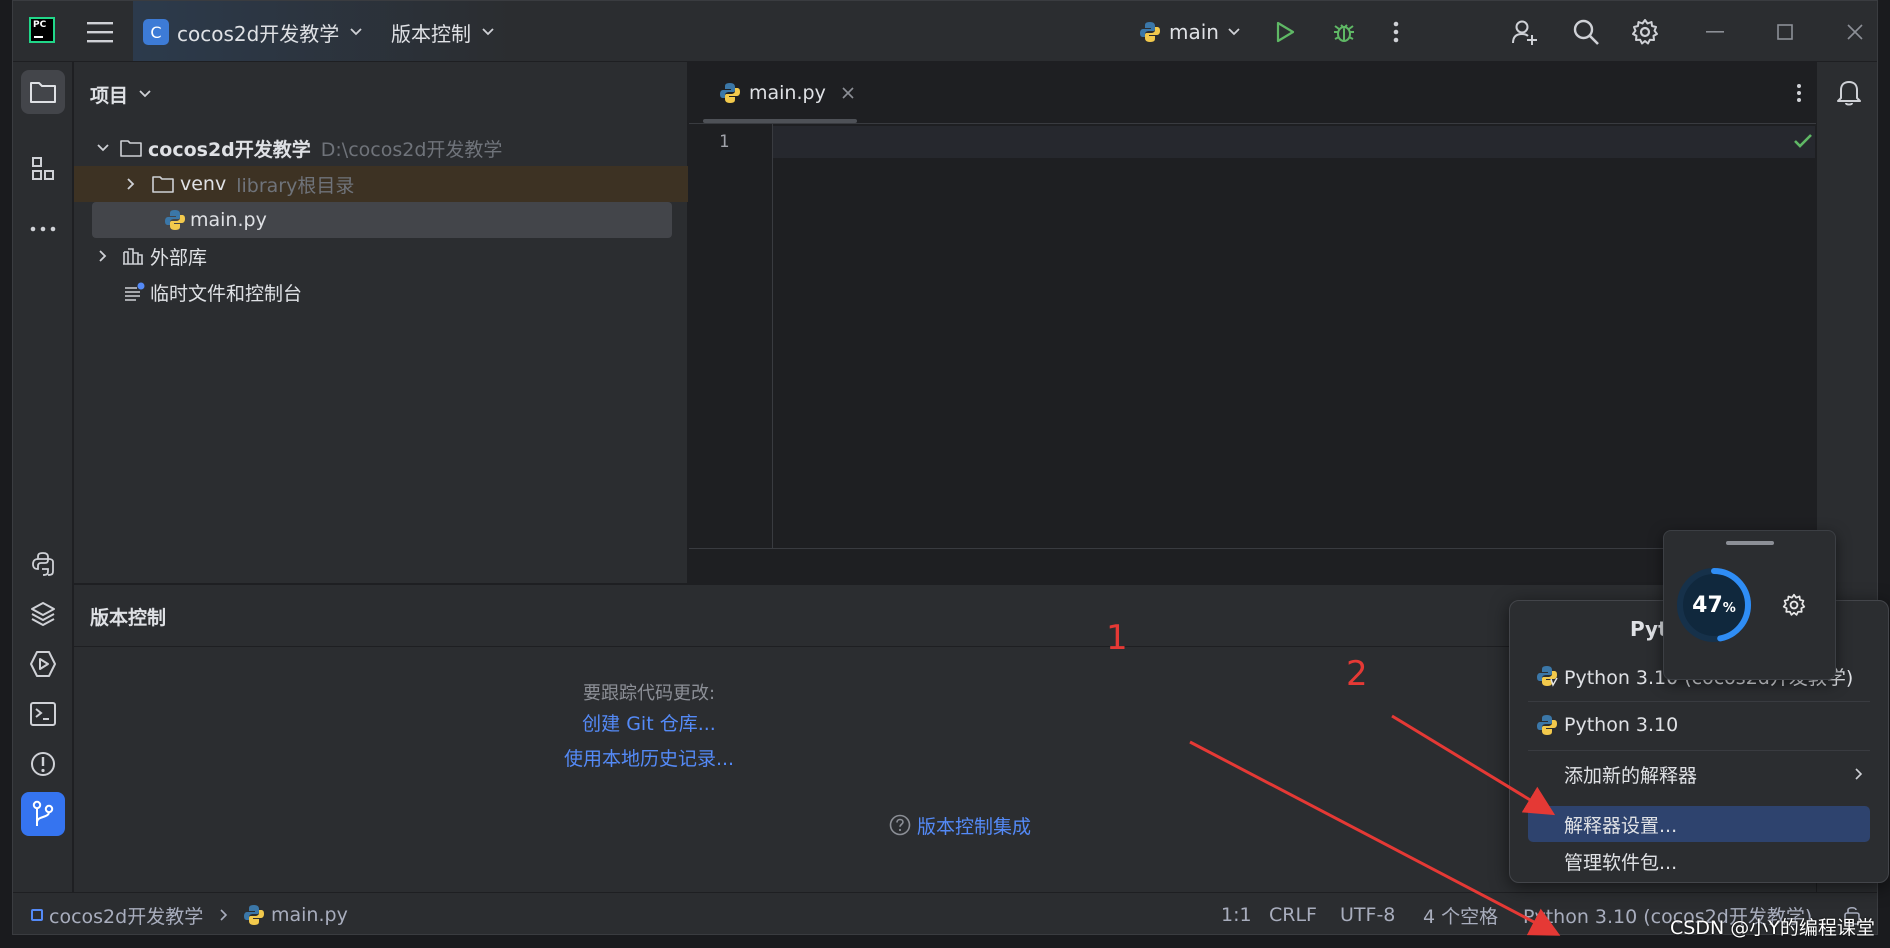  What do you see at coordinates (1772, 928) in the screenshot?
I see `watermark: CSDN @小Y的编程课堂` at bounding box center [1772, 928].